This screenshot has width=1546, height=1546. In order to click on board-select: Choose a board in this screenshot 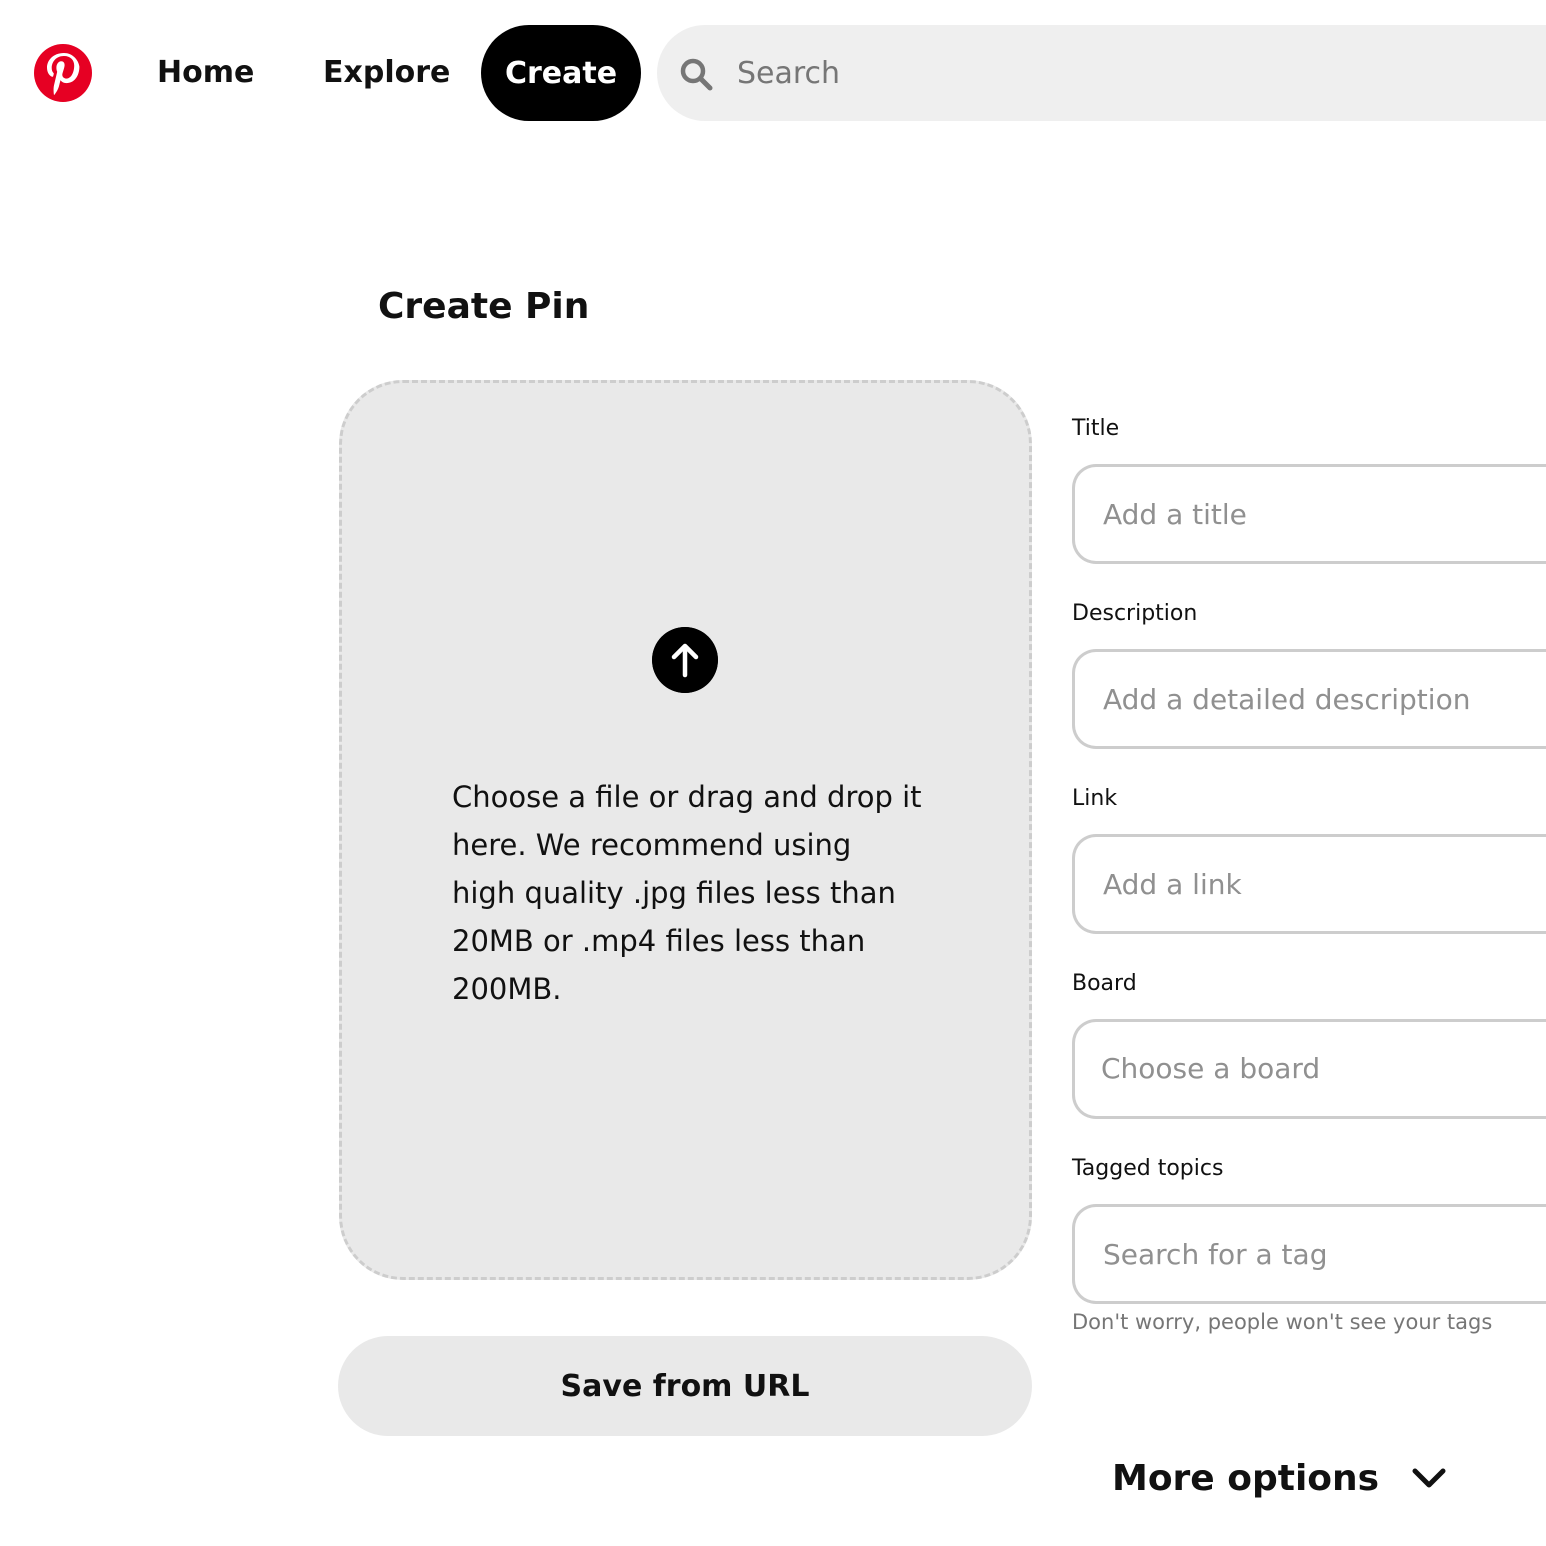, I will do `click(1309, 1069)`.